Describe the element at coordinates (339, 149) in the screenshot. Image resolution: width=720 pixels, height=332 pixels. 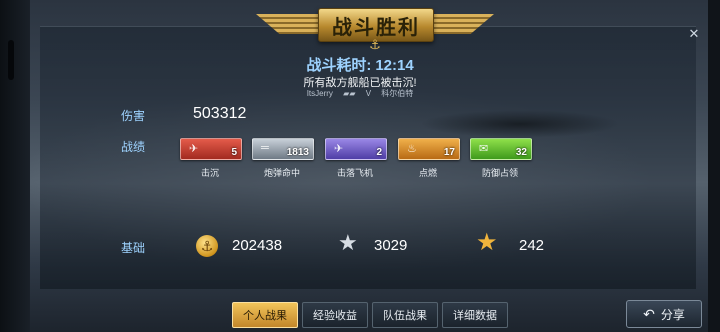
I see `plane-down-icon: ✈` at that location.